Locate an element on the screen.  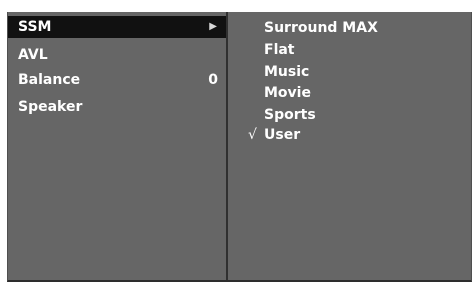
menu-item-label: Speaker is located at coordinates (50, 107).